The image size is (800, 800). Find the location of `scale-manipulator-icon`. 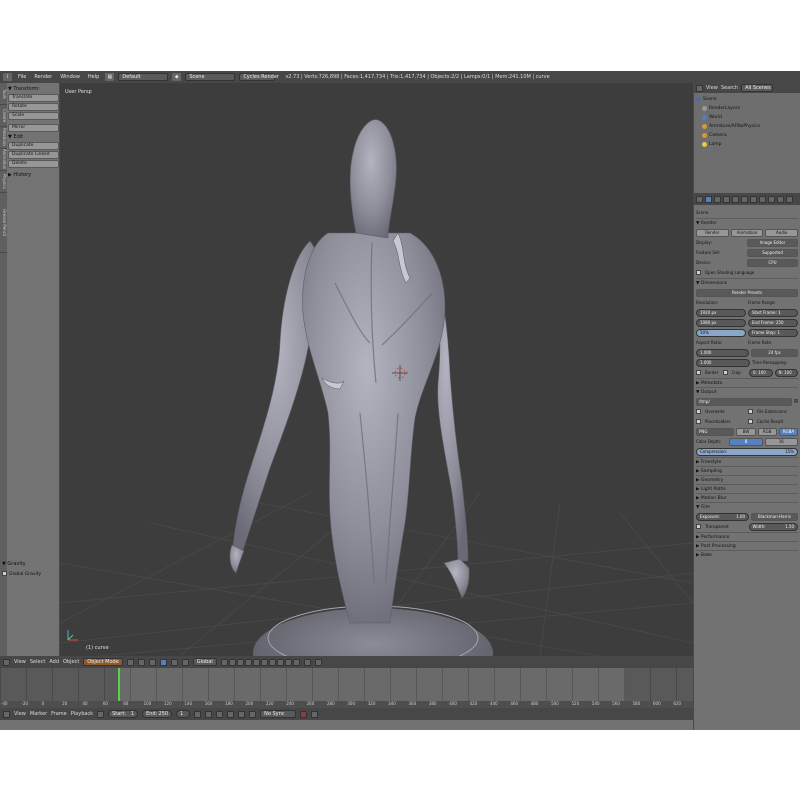

scale-manipulator-icon is located at coordinates (185, 662).